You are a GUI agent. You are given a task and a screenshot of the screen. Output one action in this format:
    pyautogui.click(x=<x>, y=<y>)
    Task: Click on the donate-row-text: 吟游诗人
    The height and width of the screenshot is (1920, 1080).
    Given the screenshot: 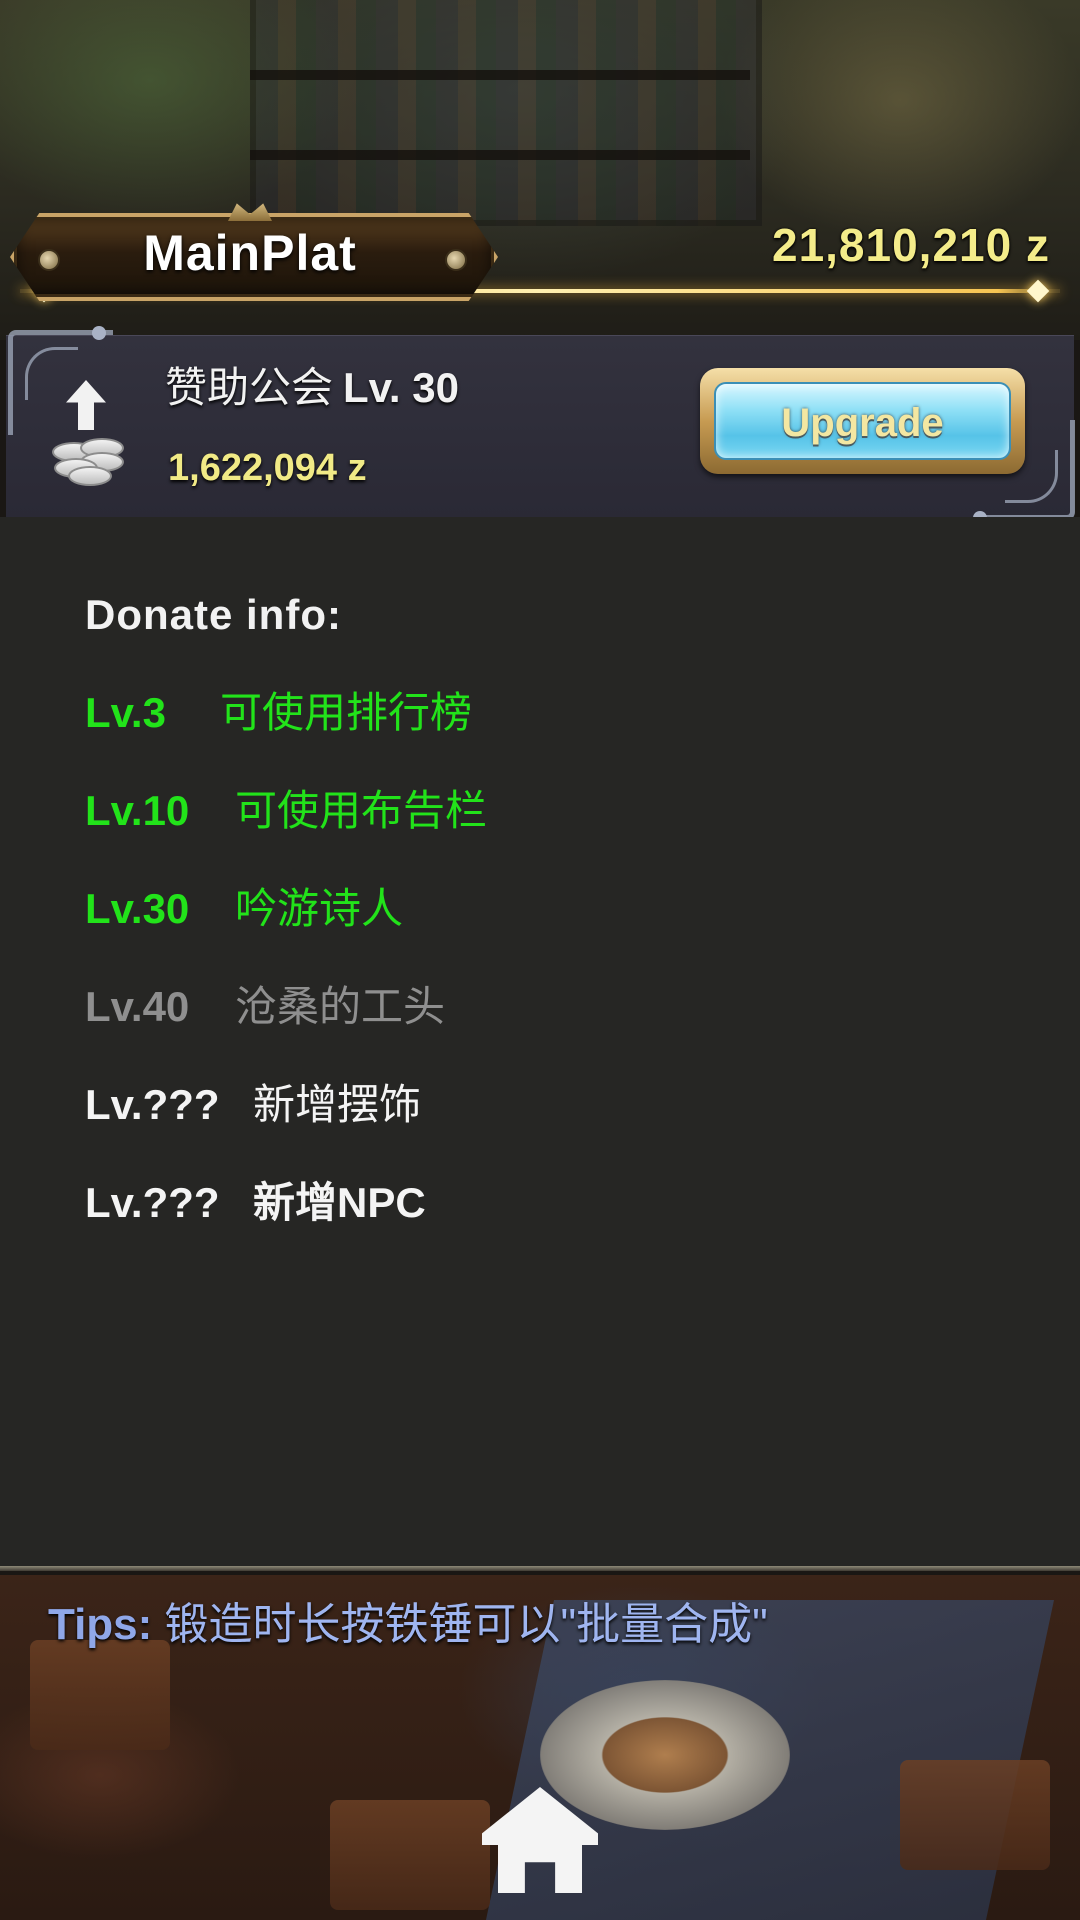 What is the action you would take?
    pyautogui.click(x=319, y=908)
    